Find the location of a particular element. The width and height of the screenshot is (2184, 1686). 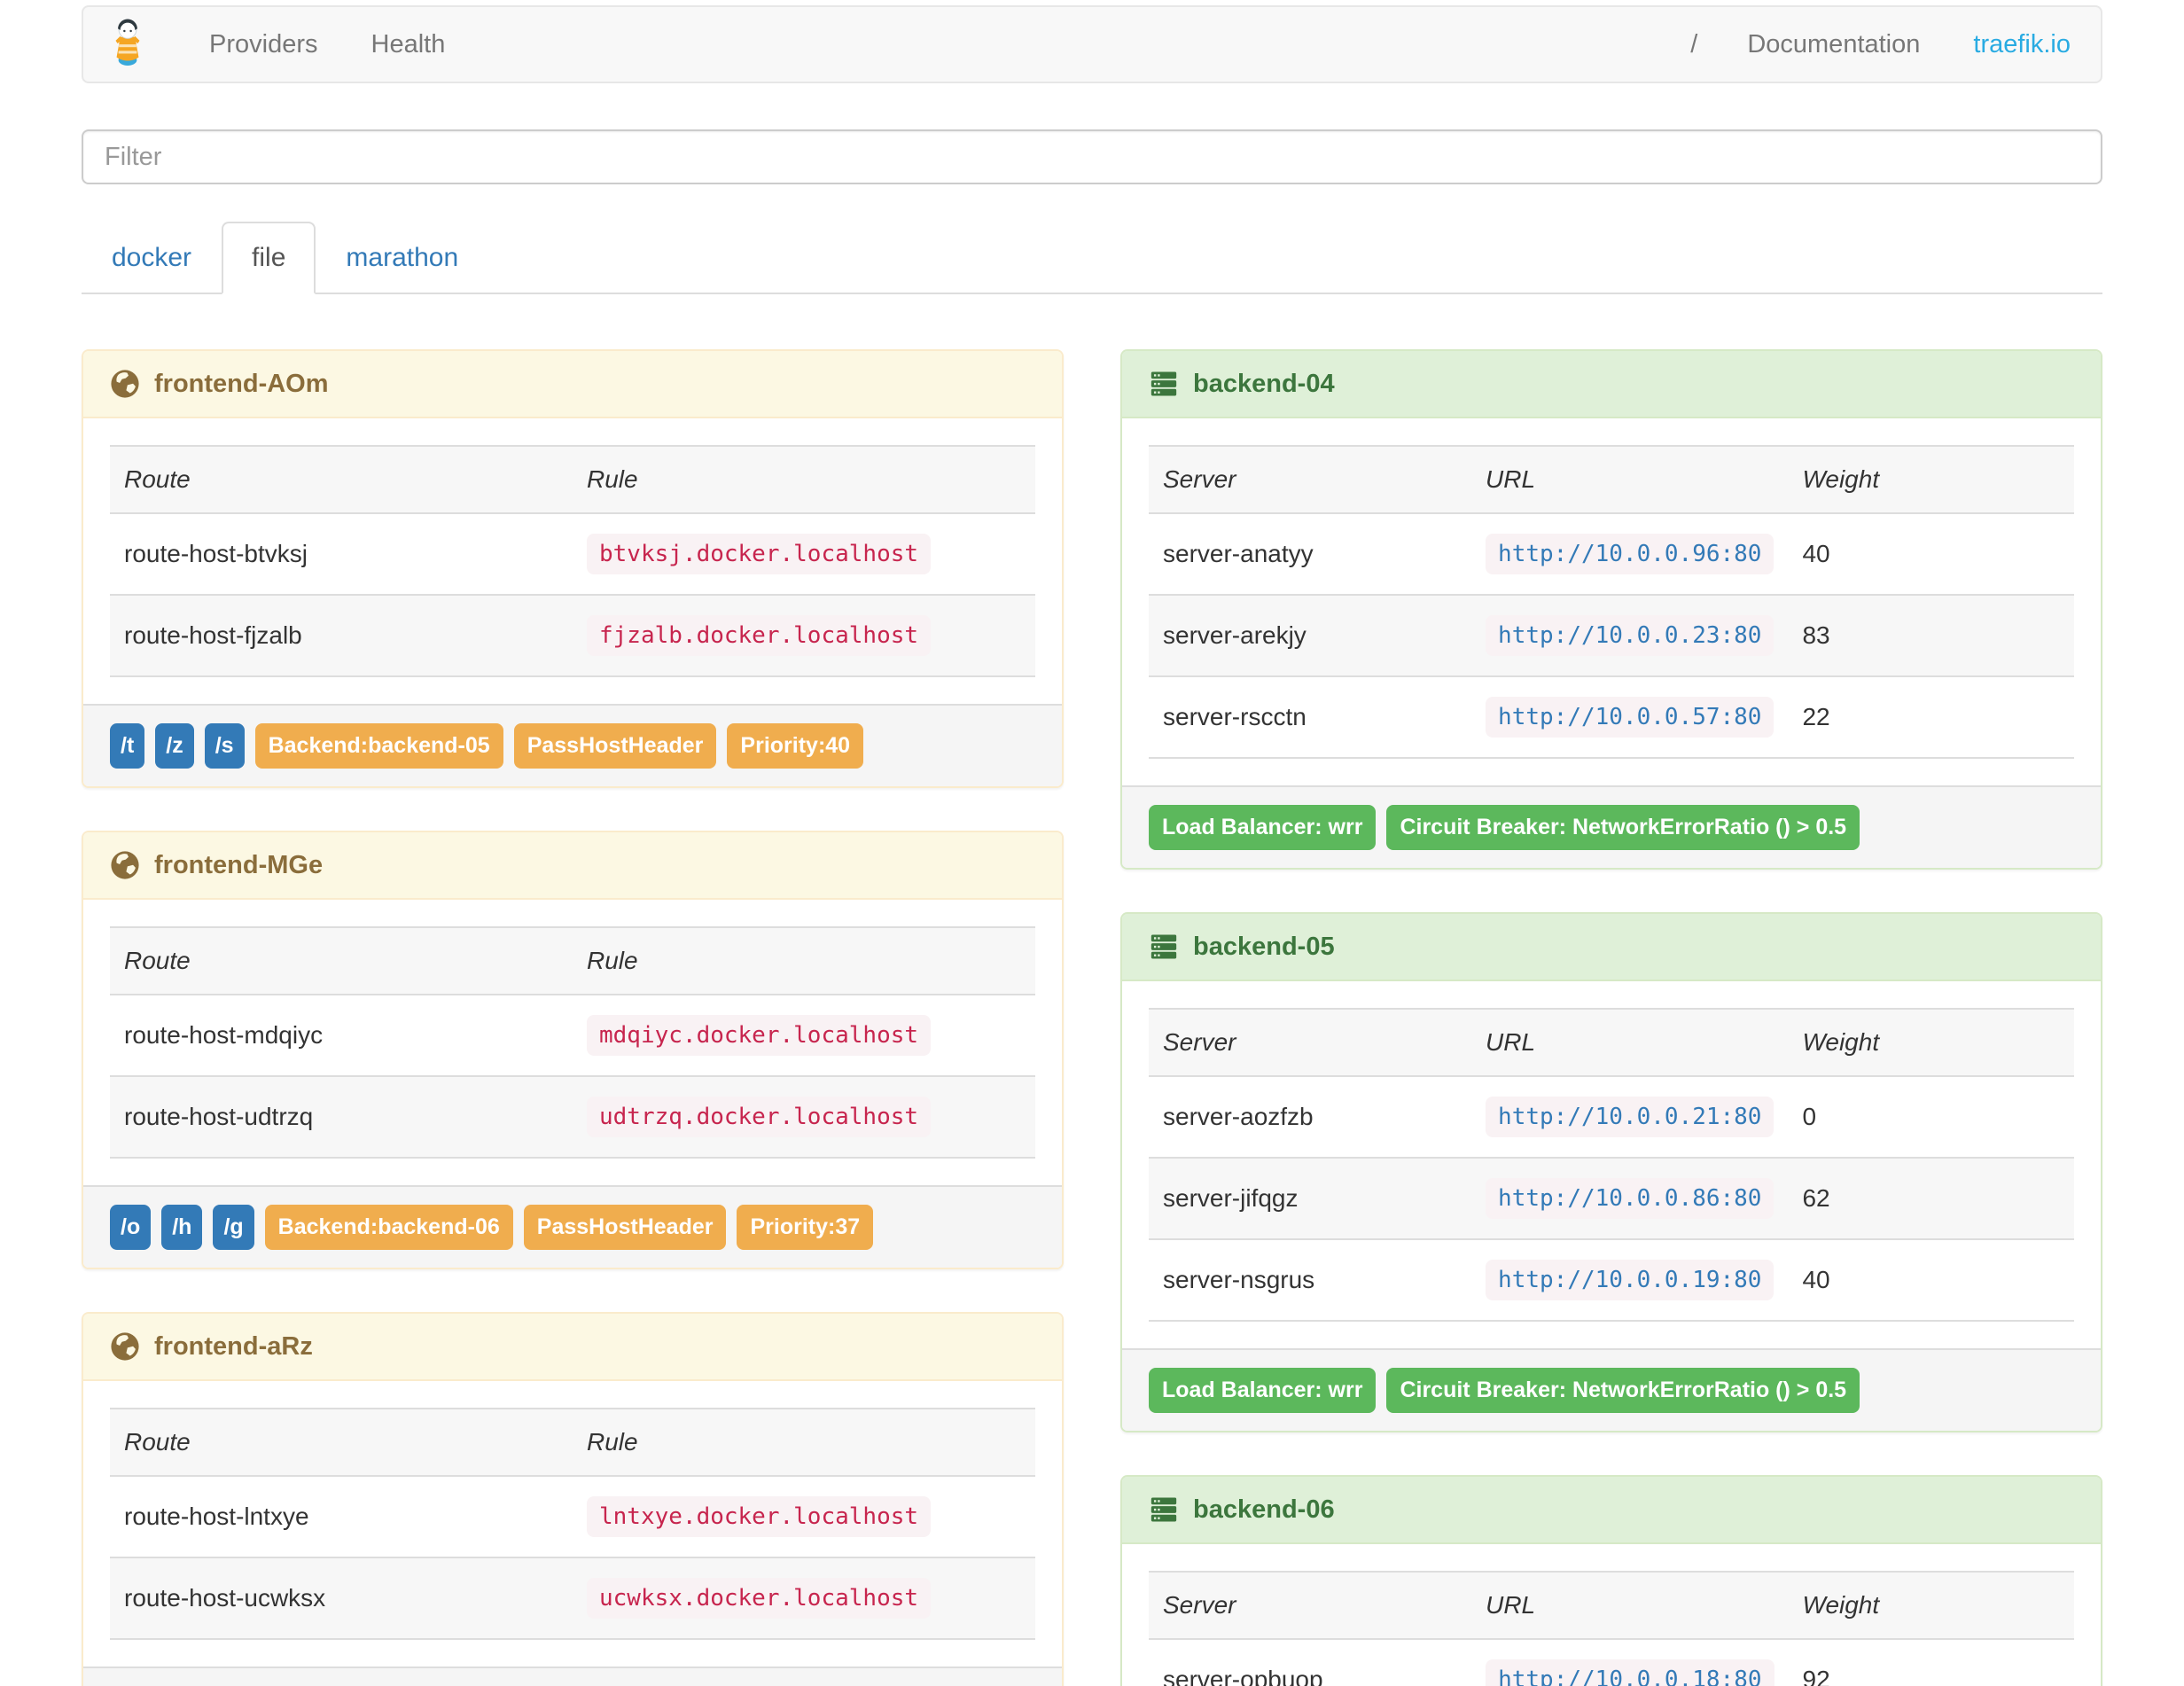

passhostheader-tag: PassHostHeader is located at coordinates (615, 746).